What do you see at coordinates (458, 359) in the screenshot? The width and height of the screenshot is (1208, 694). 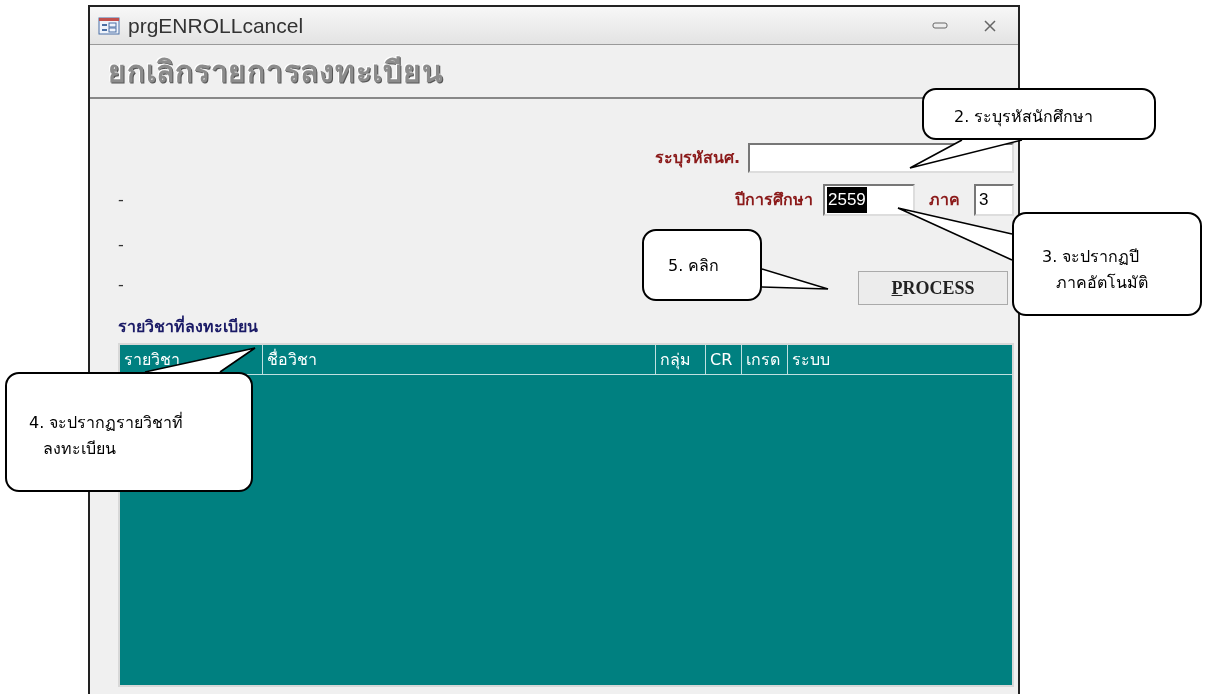 I see `column-header: ชื่อวิชา` at bounding box center [458, 359].